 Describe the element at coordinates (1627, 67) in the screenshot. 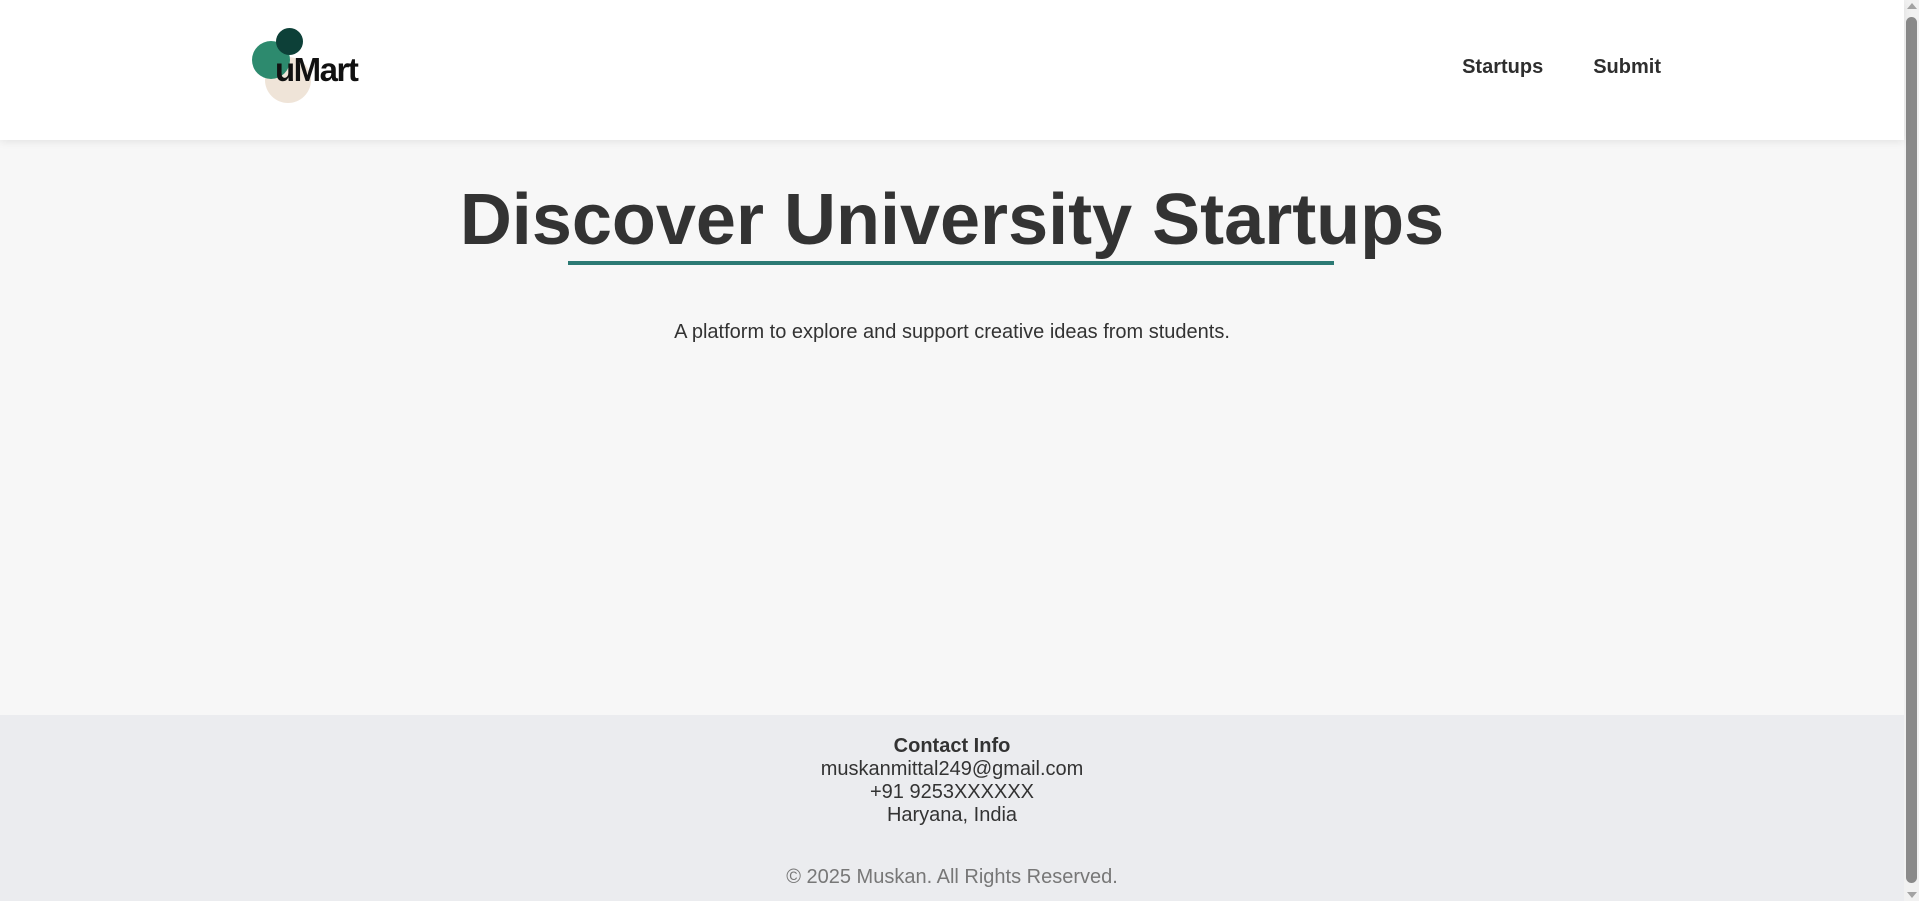

I see `nav-link-submit: Submit` at that location.